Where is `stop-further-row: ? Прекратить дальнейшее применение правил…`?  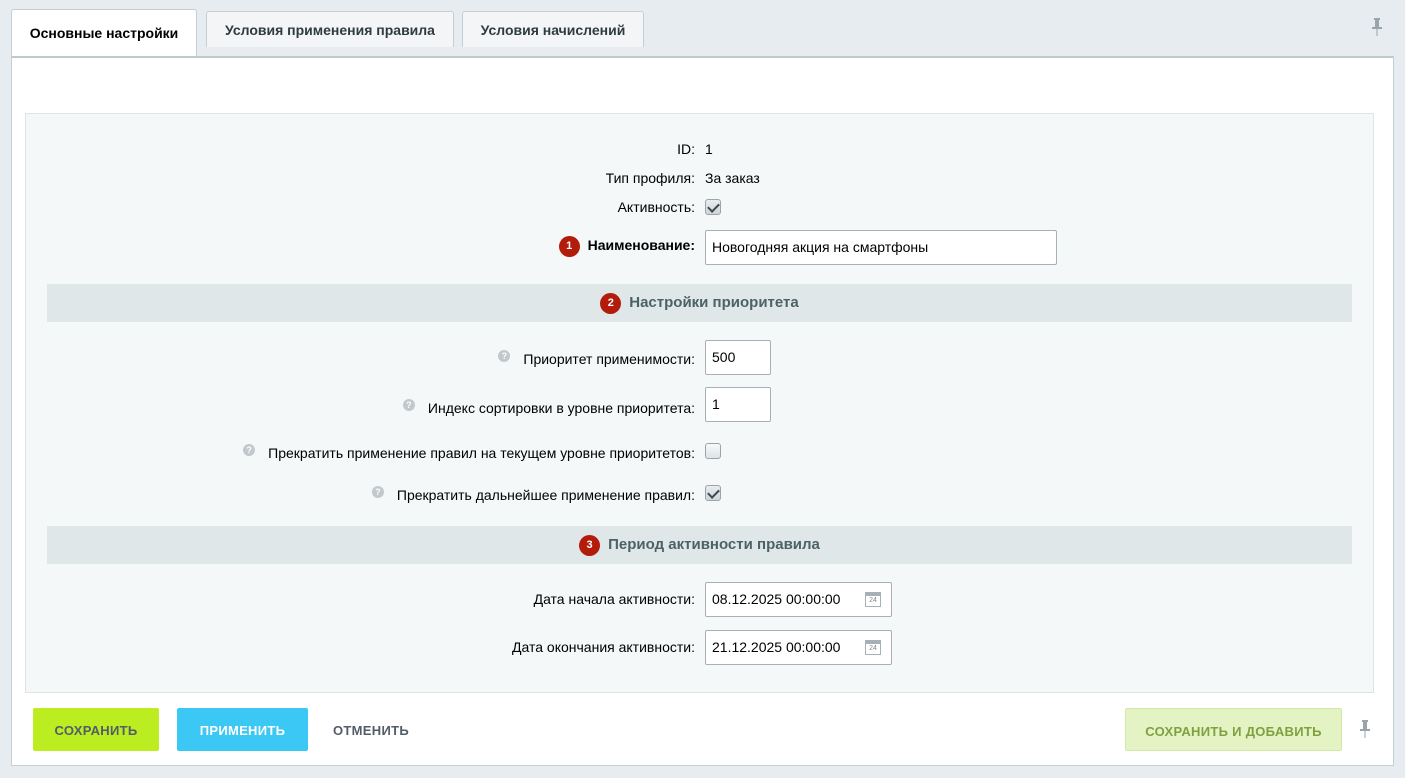
stop-further-row: ? Прекратить дальнейшее применение правил… is located at coordinates (699, 495).